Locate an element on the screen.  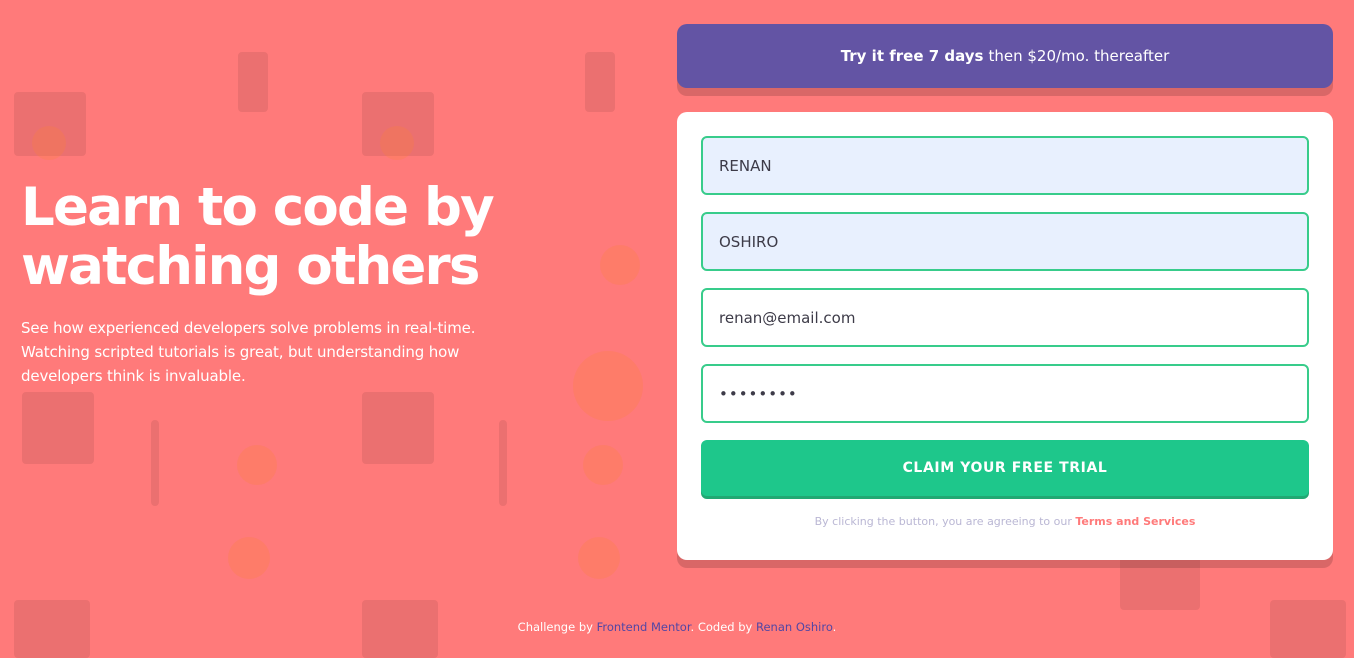
email-input is located at coordinates (1005, 317).